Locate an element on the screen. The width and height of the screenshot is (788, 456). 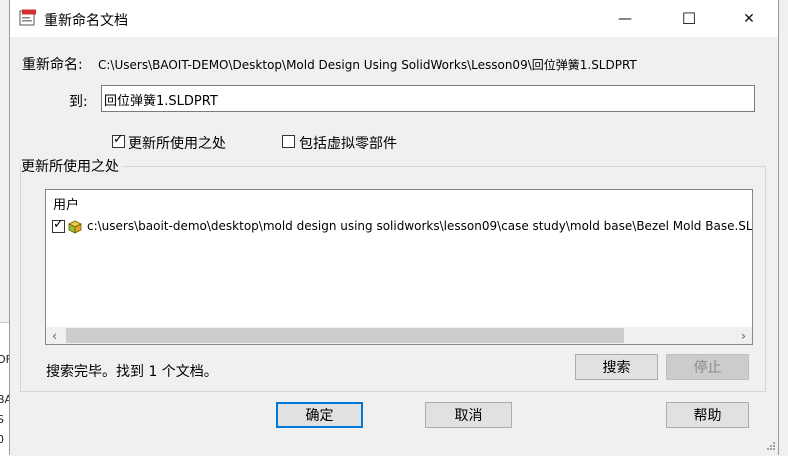
ok-button-label: 确定 is located at coordinates (319, 416).